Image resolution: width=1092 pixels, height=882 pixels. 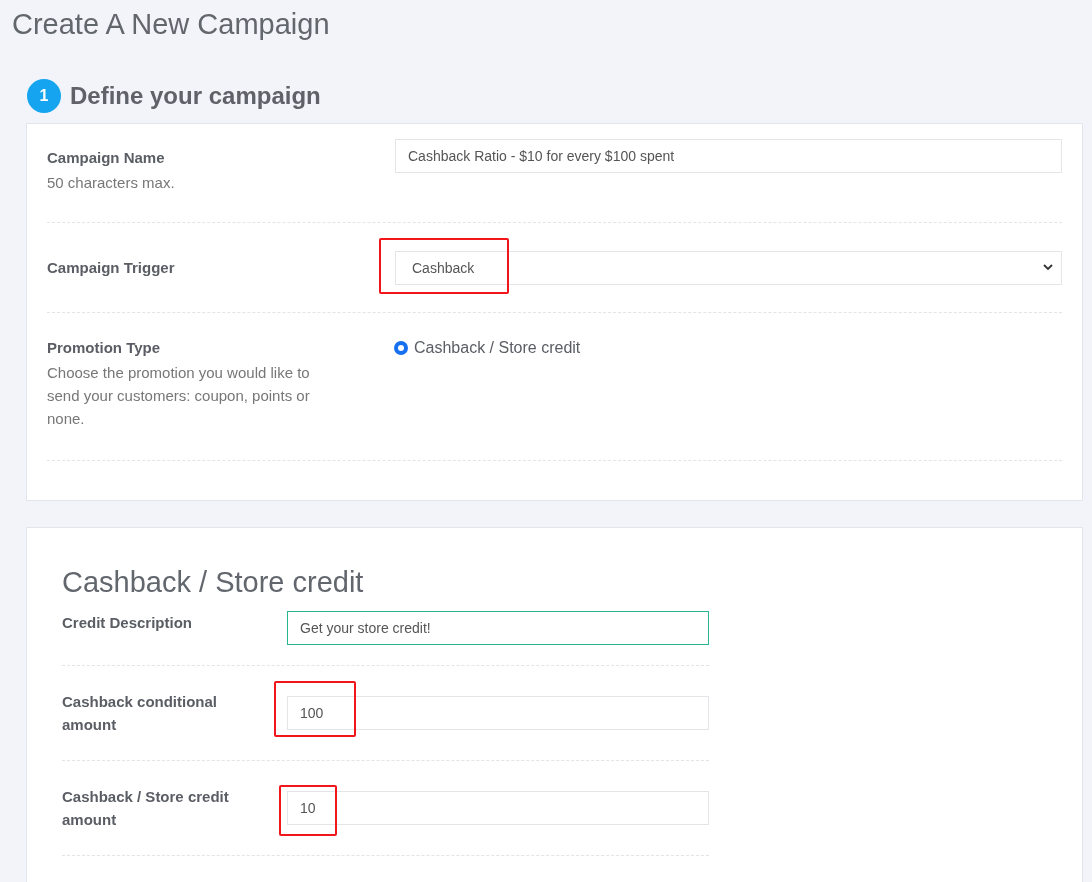 I want to click on field-label: Promotion Type, so click(x=104, y=347).